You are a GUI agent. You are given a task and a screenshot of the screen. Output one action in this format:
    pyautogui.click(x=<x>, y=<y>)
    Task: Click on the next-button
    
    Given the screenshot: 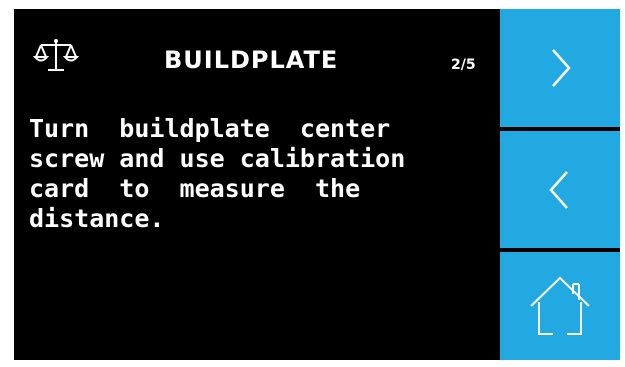 What is the action you would take?
    pyautogui.click(x=560, y=68)
    